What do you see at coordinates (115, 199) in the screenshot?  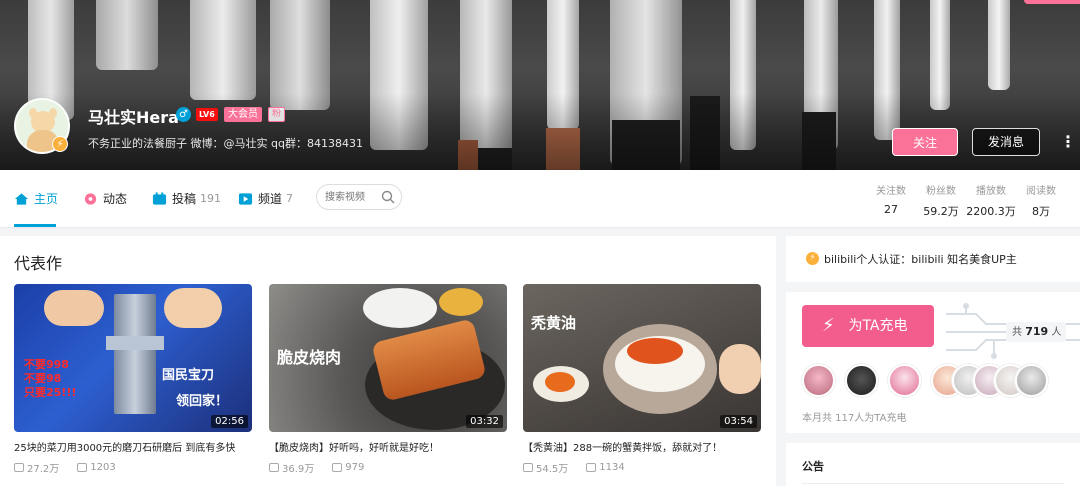 I see `tab-moments-label: 动态` at bounding box center [115, 199].